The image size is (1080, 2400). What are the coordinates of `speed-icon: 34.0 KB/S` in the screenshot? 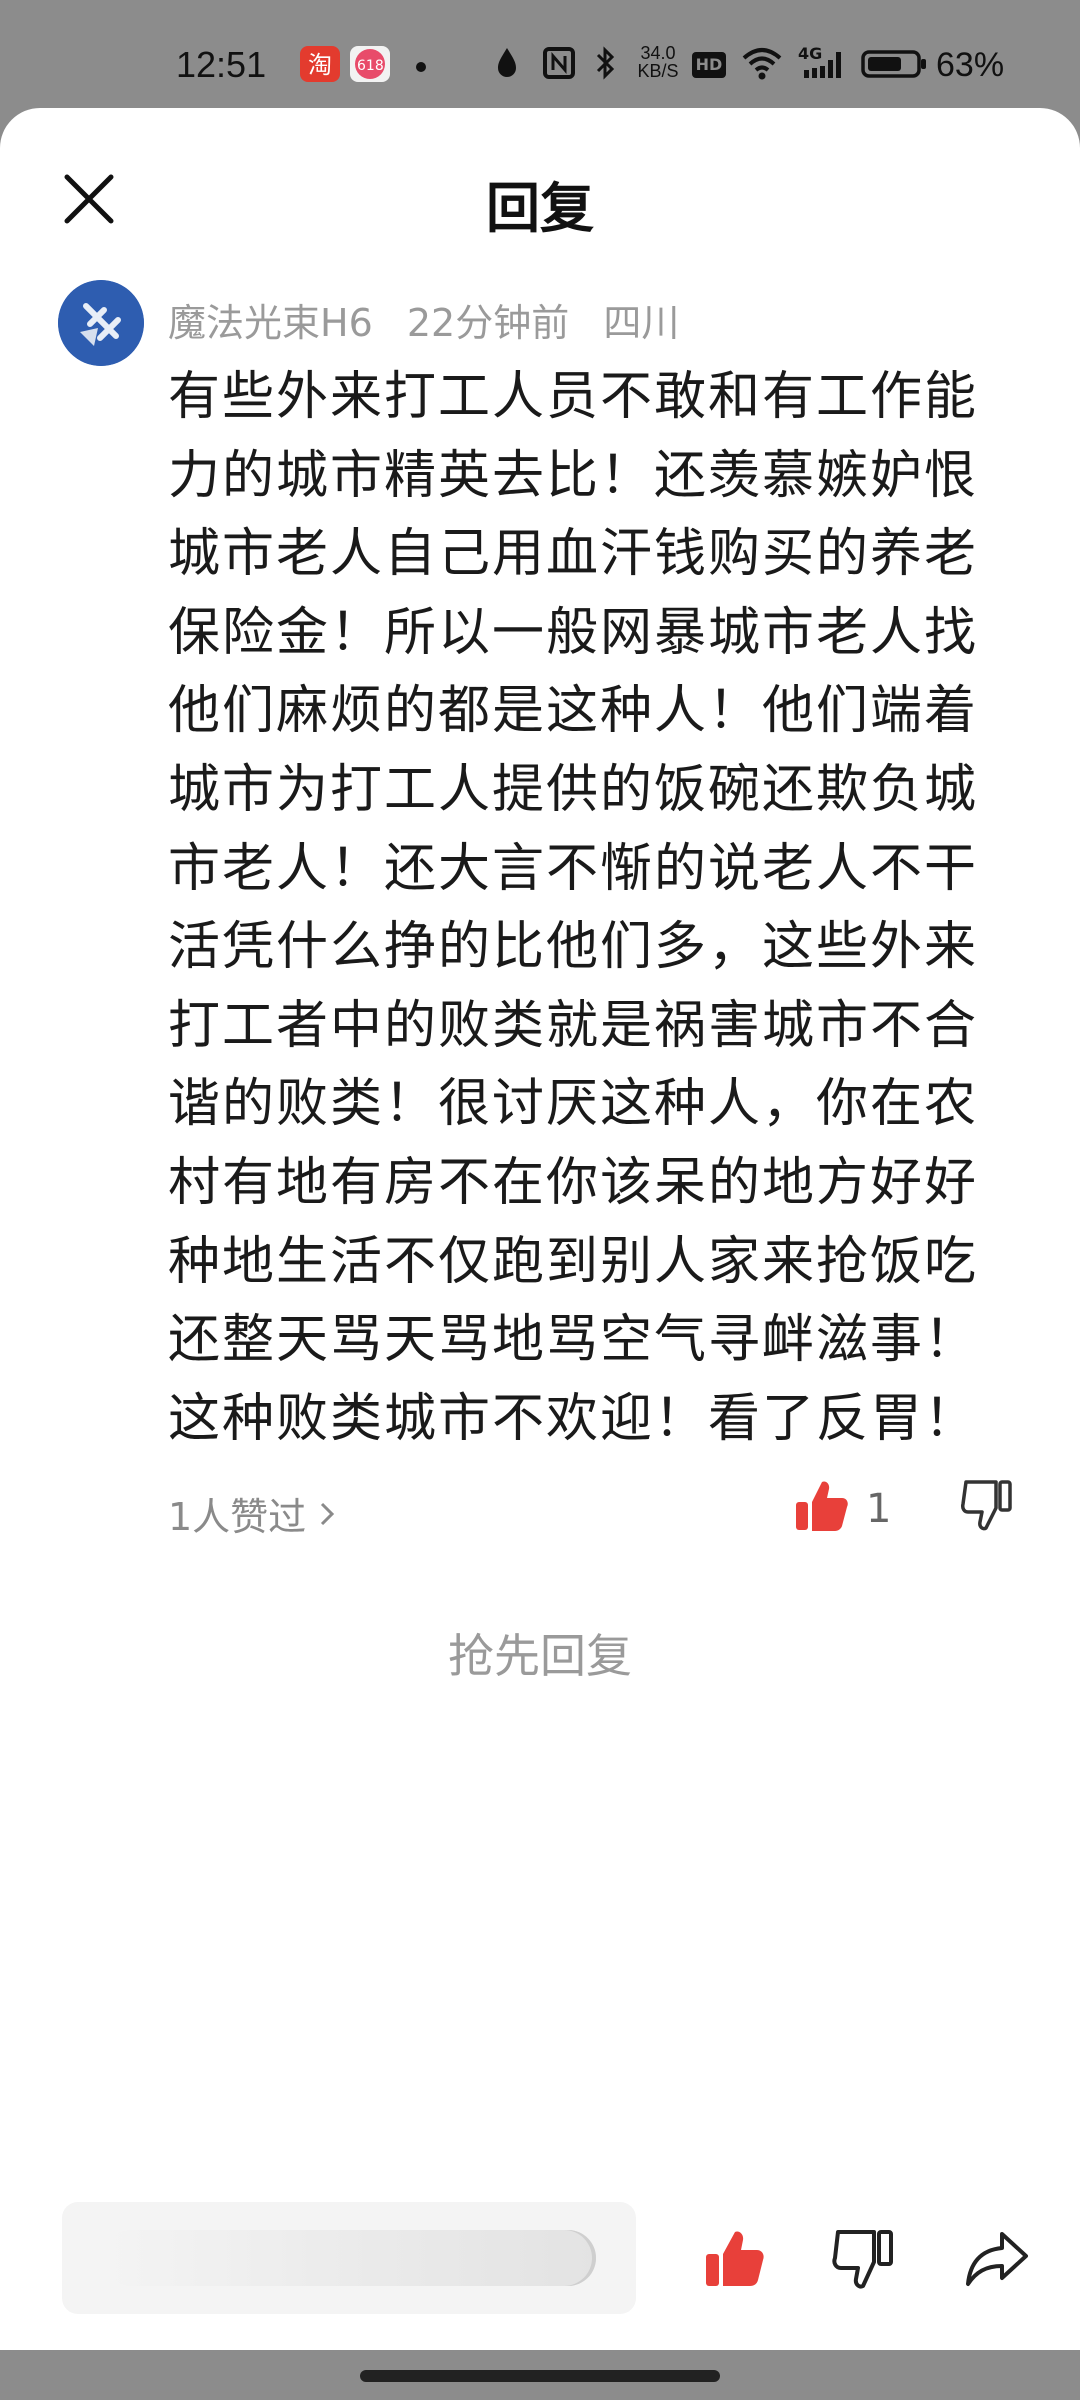 It's located at (658, 62).